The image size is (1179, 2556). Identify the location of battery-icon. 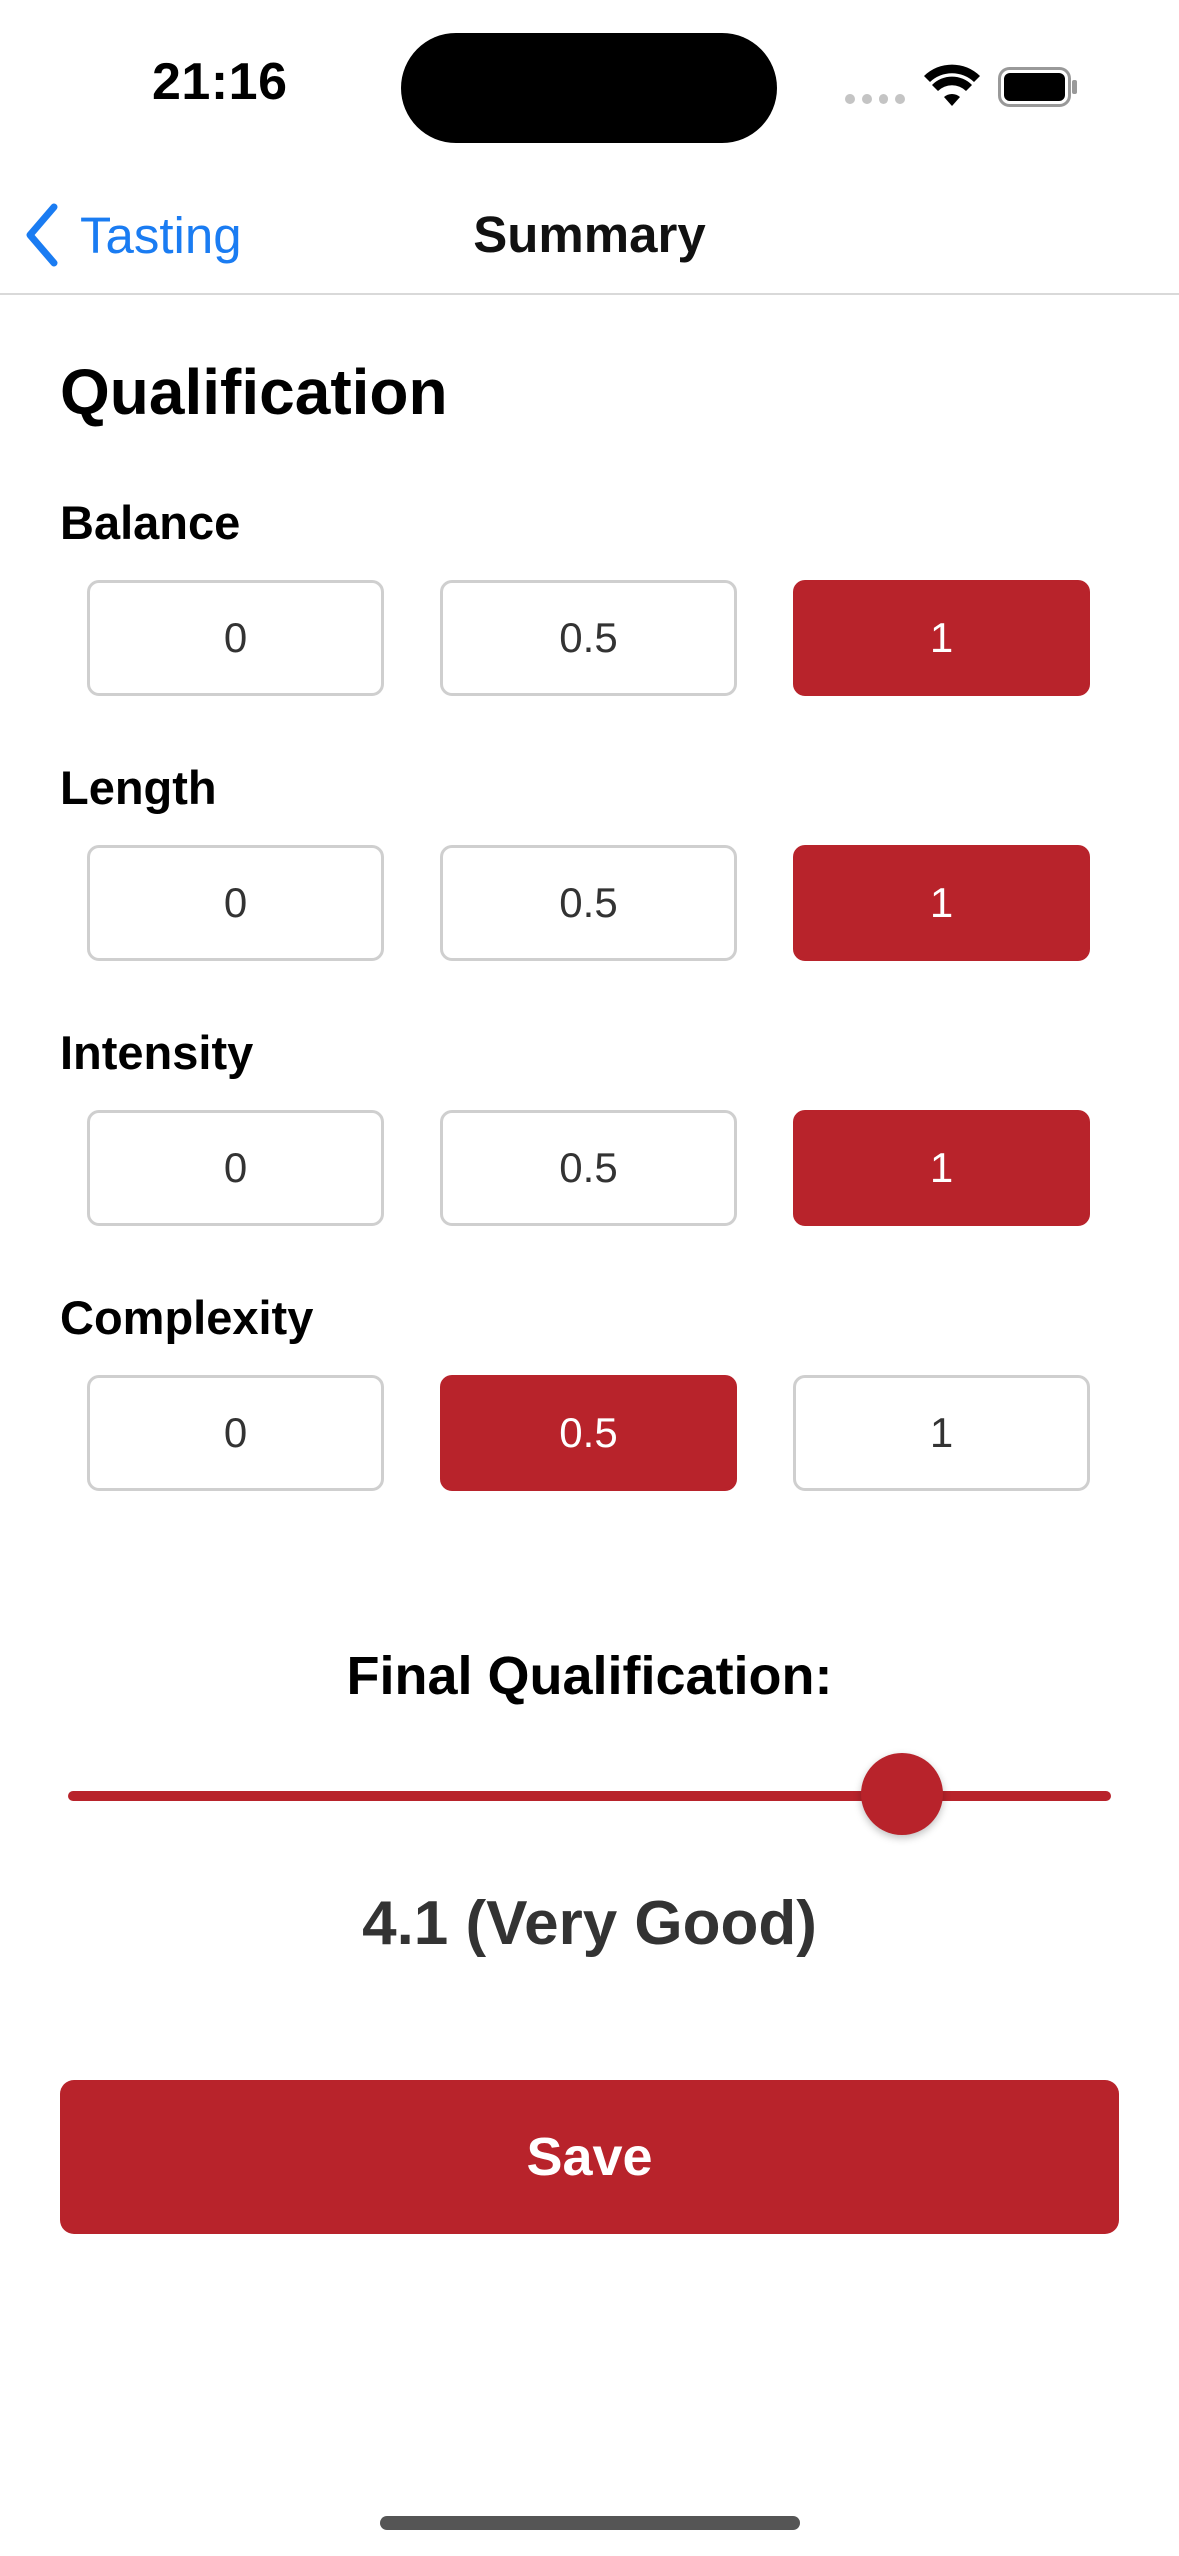
(1037, 87).